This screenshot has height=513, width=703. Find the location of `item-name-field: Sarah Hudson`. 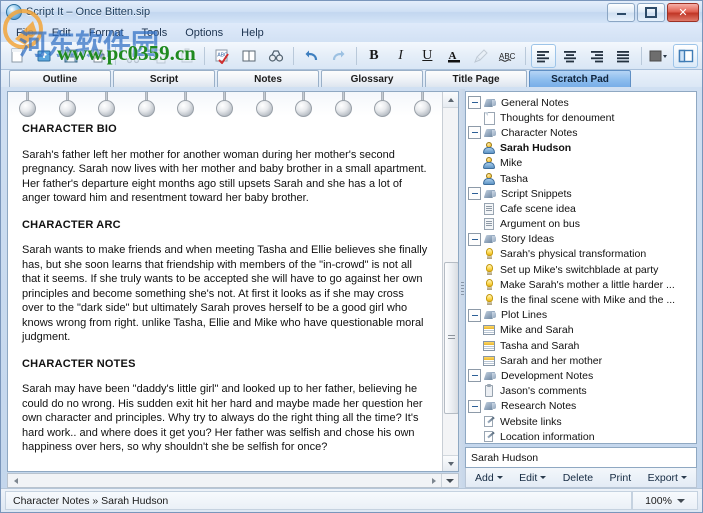

item-name-field: Sarah Hudson is located at coordinates (581, 457).